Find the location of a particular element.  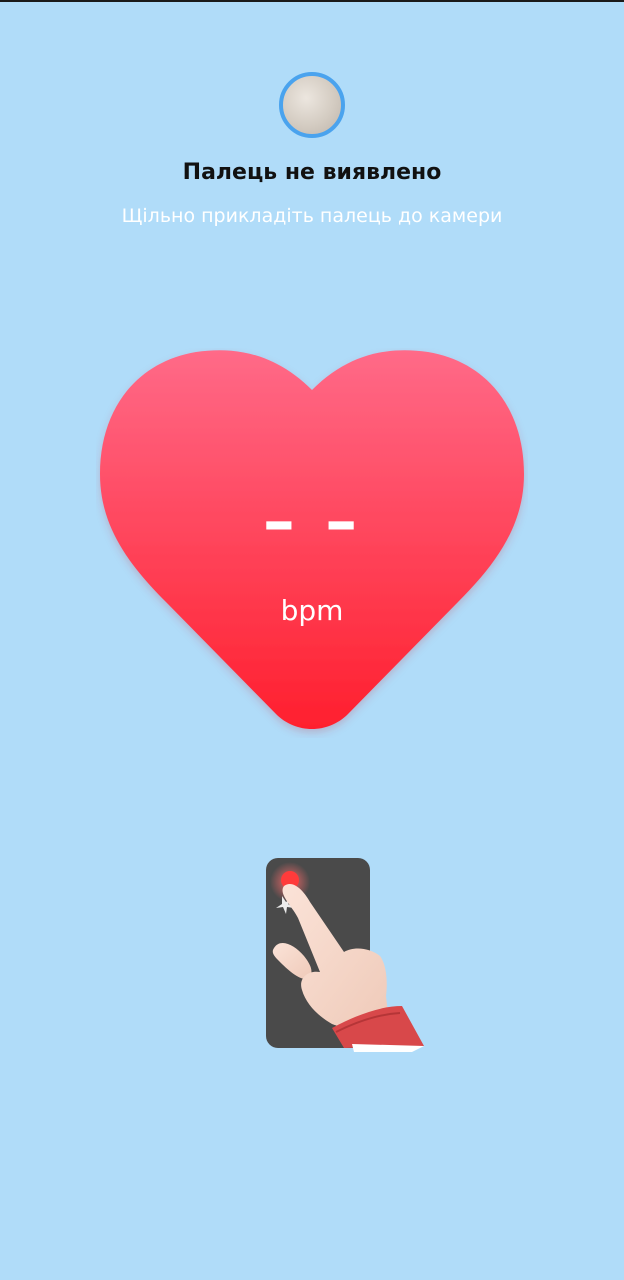

status-hint: Щільно прикладіть палець до камери is located at coordinates (312, 216).